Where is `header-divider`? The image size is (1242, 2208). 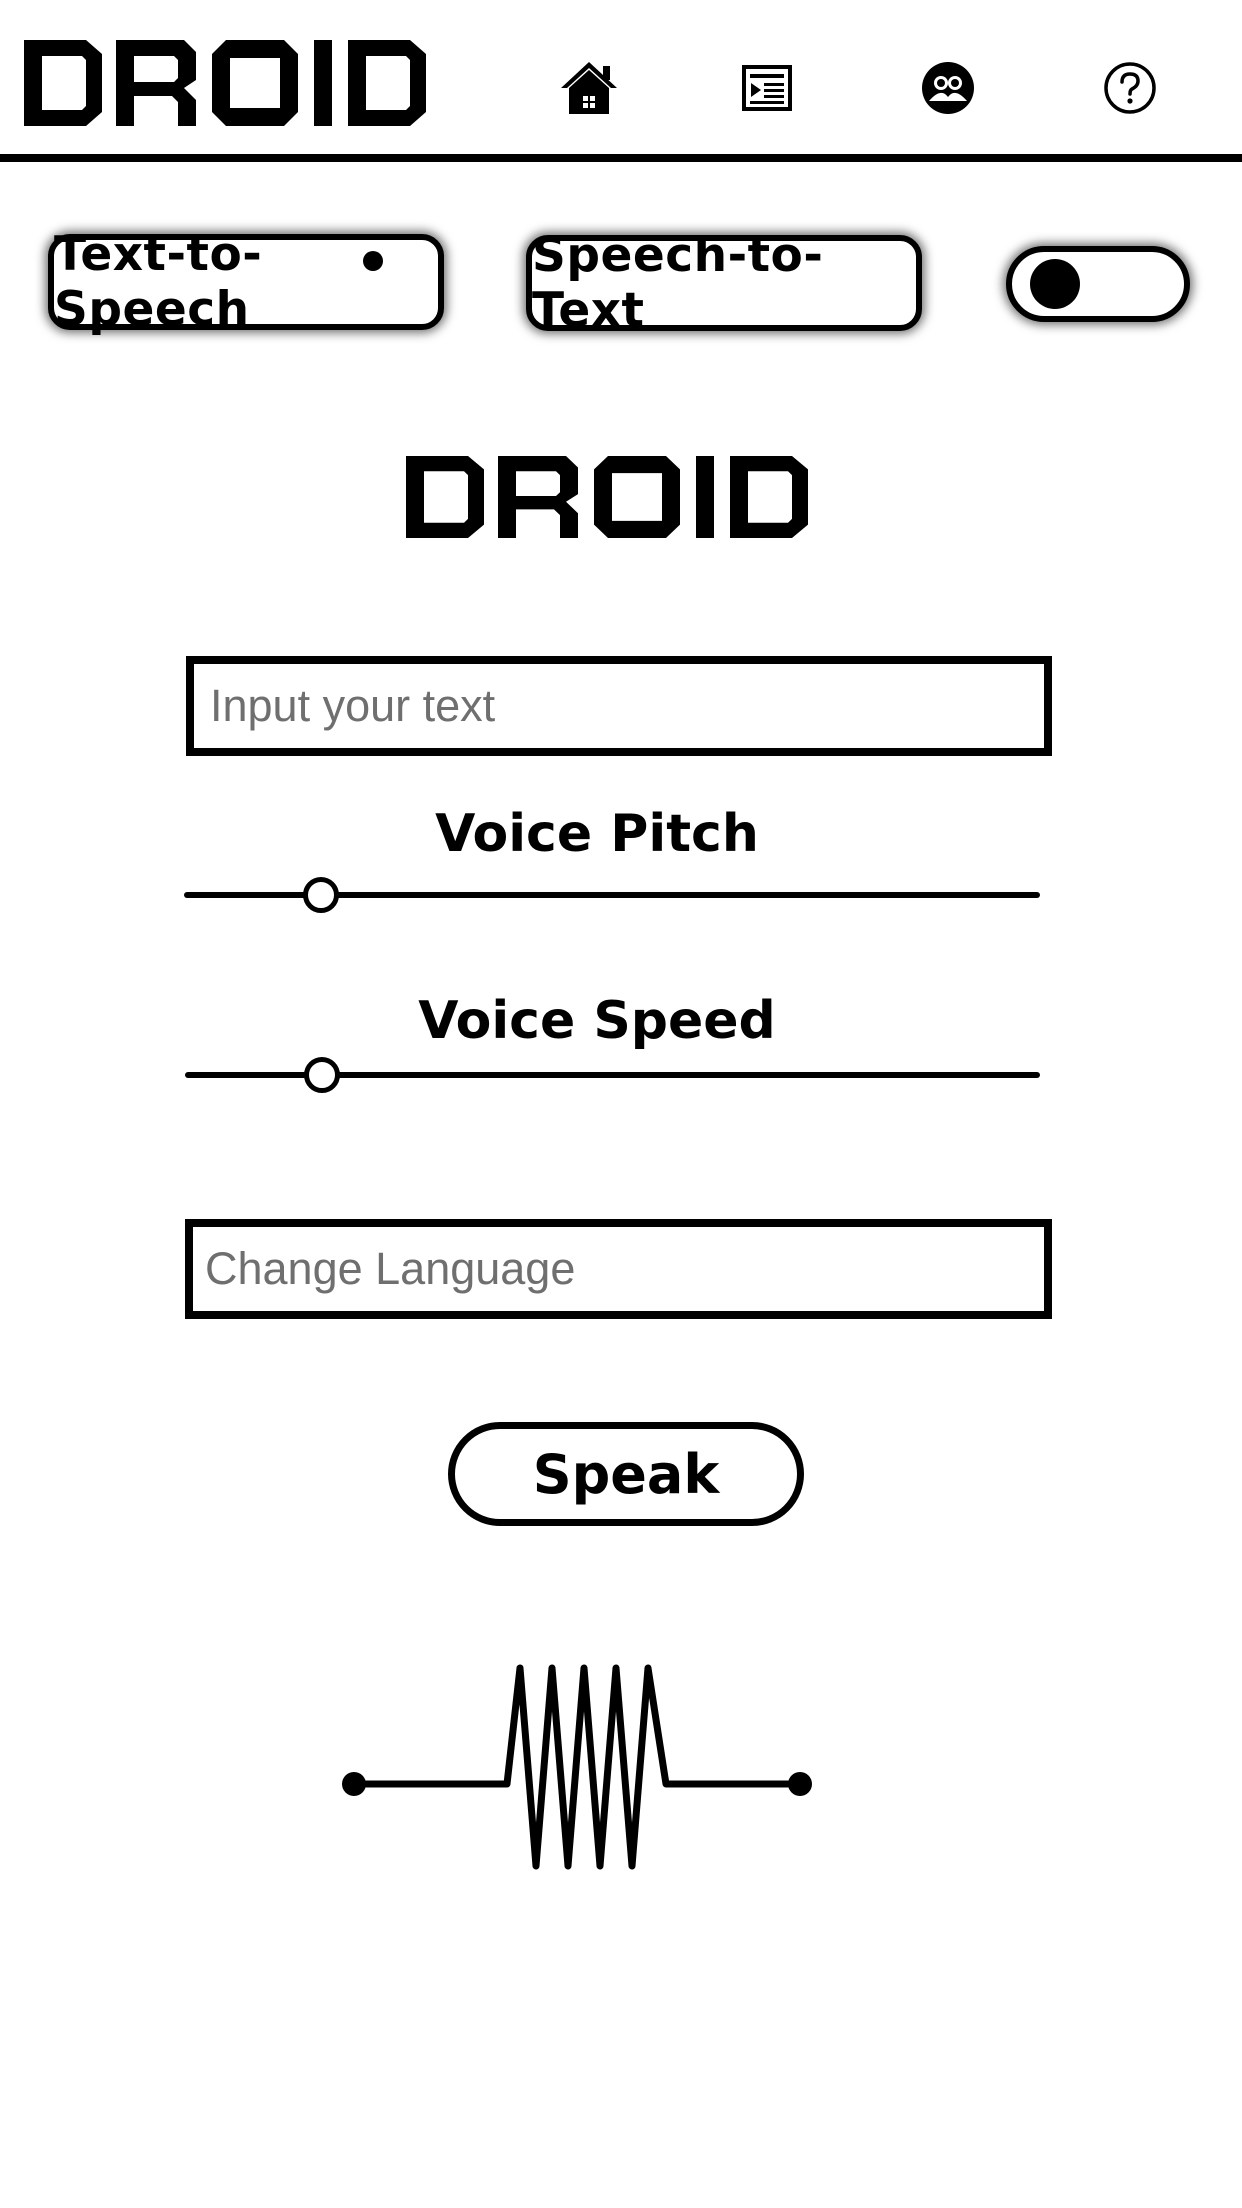
header-divider is located at coordinates (621, 158).